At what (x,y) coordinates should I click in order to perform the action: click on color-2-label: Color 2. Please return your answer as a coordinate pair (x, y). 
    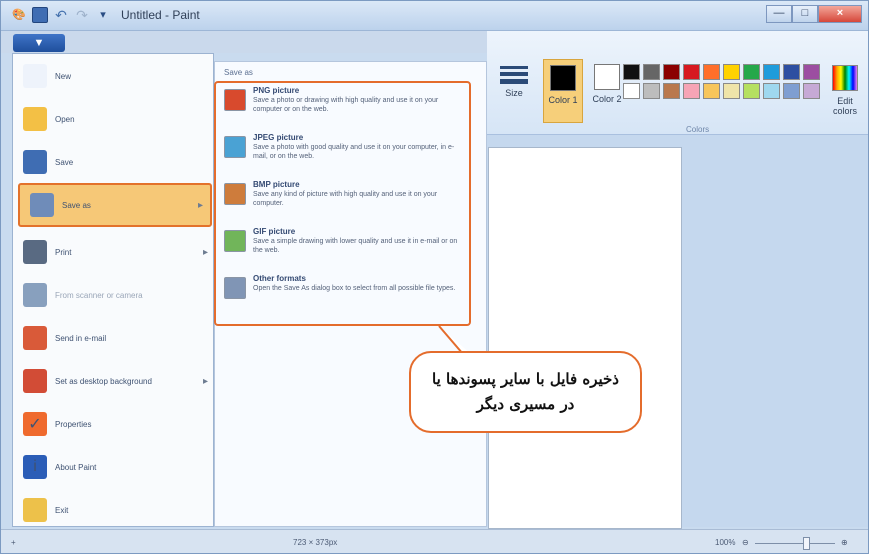
    Looking at the image, I should click on (607, 99).